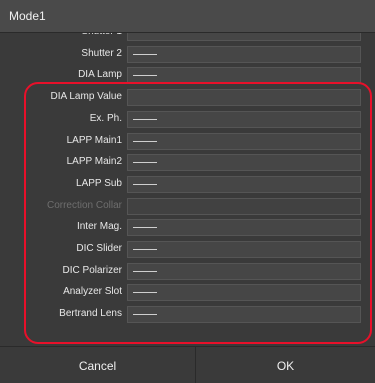  Describe the element at coordinates (101, 35) in the screenshot. I see `row-label: Shutter 1` at that location.